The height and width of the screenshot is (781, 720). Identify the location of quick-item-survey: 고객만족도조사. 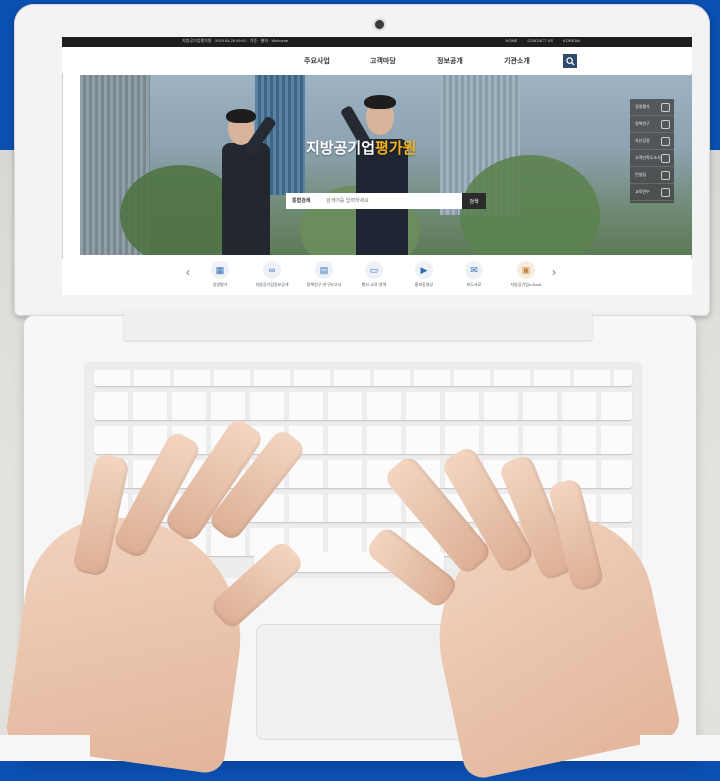
(652, 158).